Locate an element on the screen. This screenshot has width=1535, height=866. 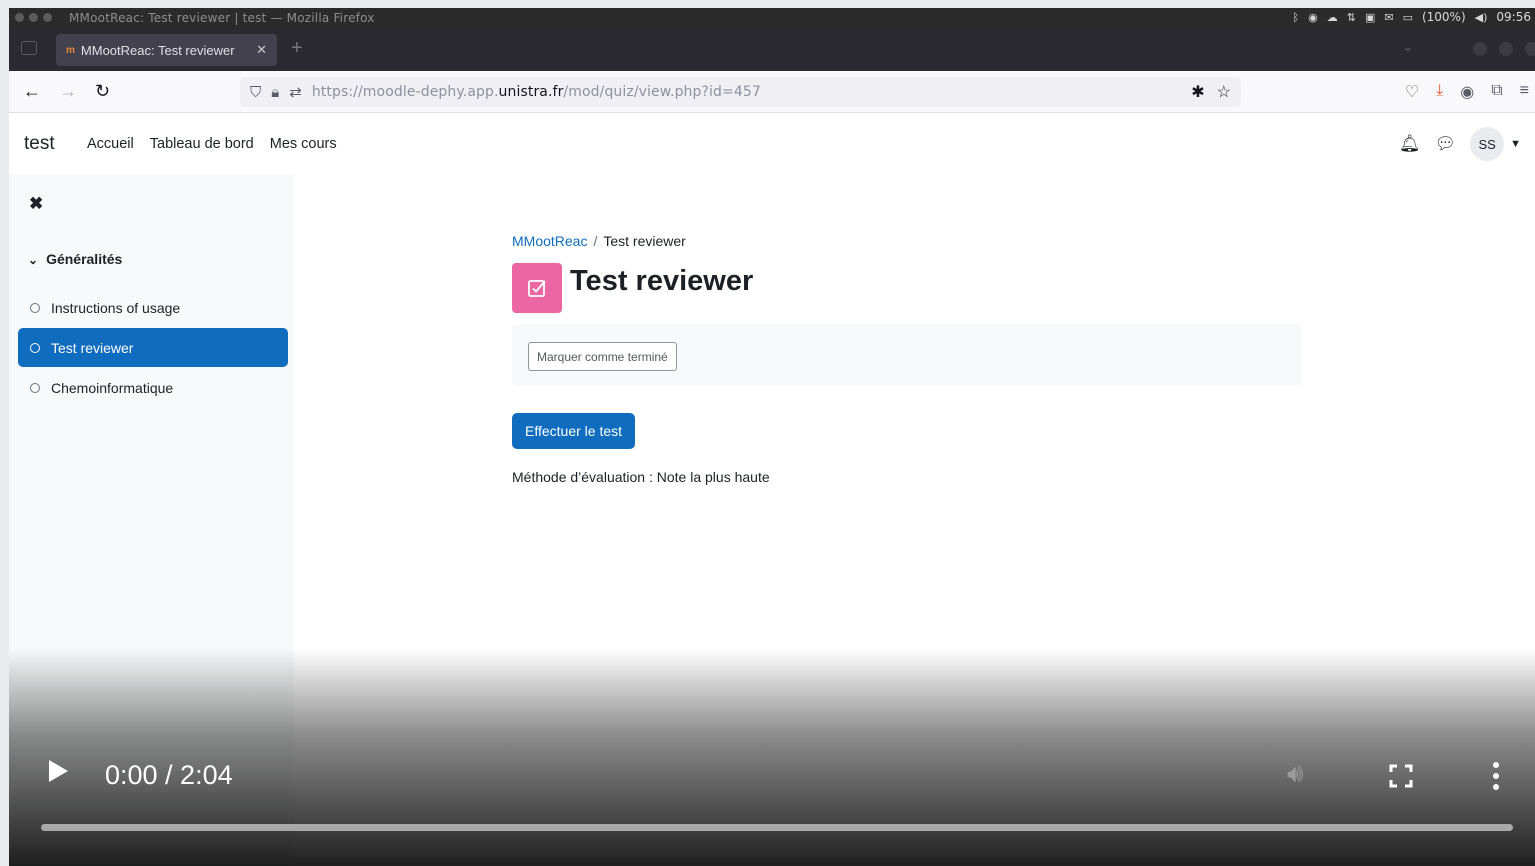
tab-close-icon: ✕ is located at coordinates (261, 50).